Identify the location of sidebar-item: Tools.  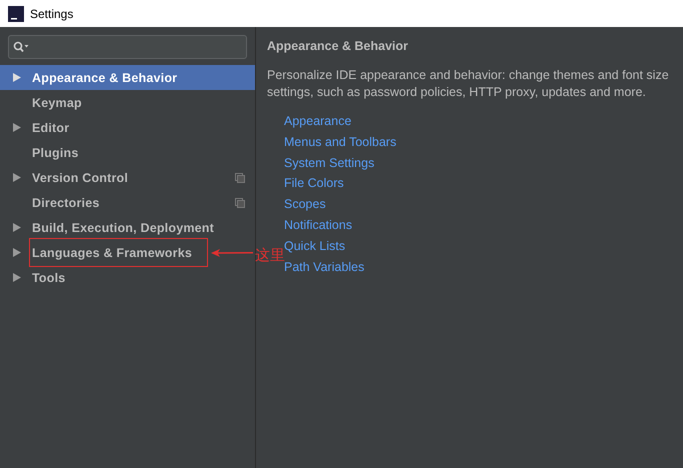
(127, 277).